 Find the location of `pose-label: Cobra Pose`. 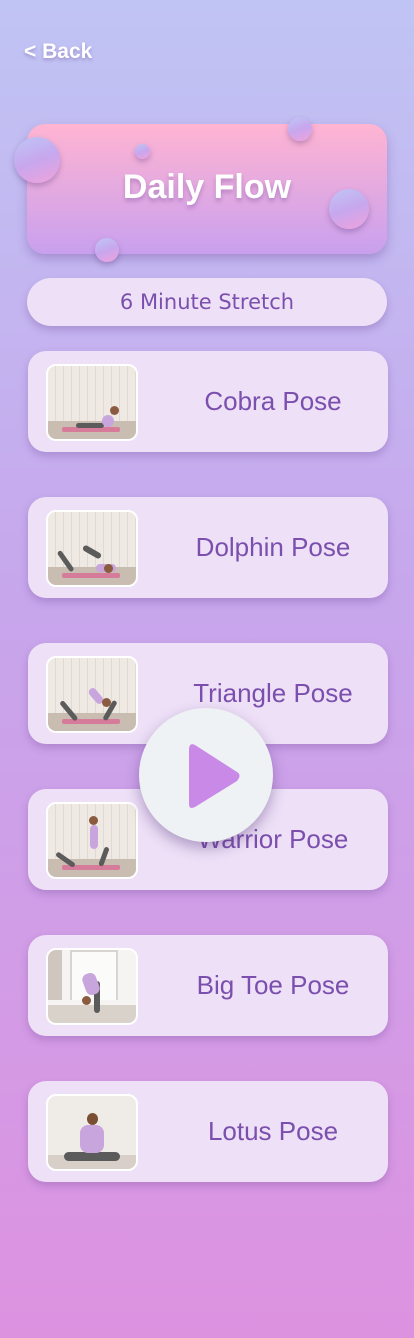

pose-label: Cobra Pose is located at coordinates (273, 401).